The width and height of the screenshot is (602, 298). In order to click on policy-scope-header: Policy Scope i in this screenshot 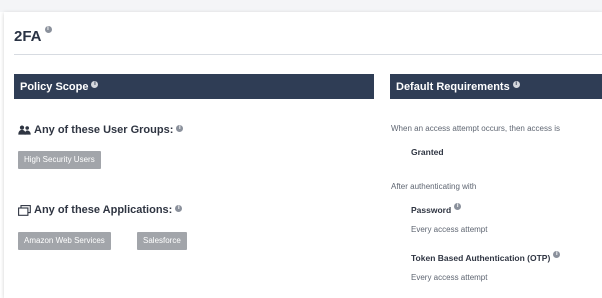, I will do `click(194, 86)`.